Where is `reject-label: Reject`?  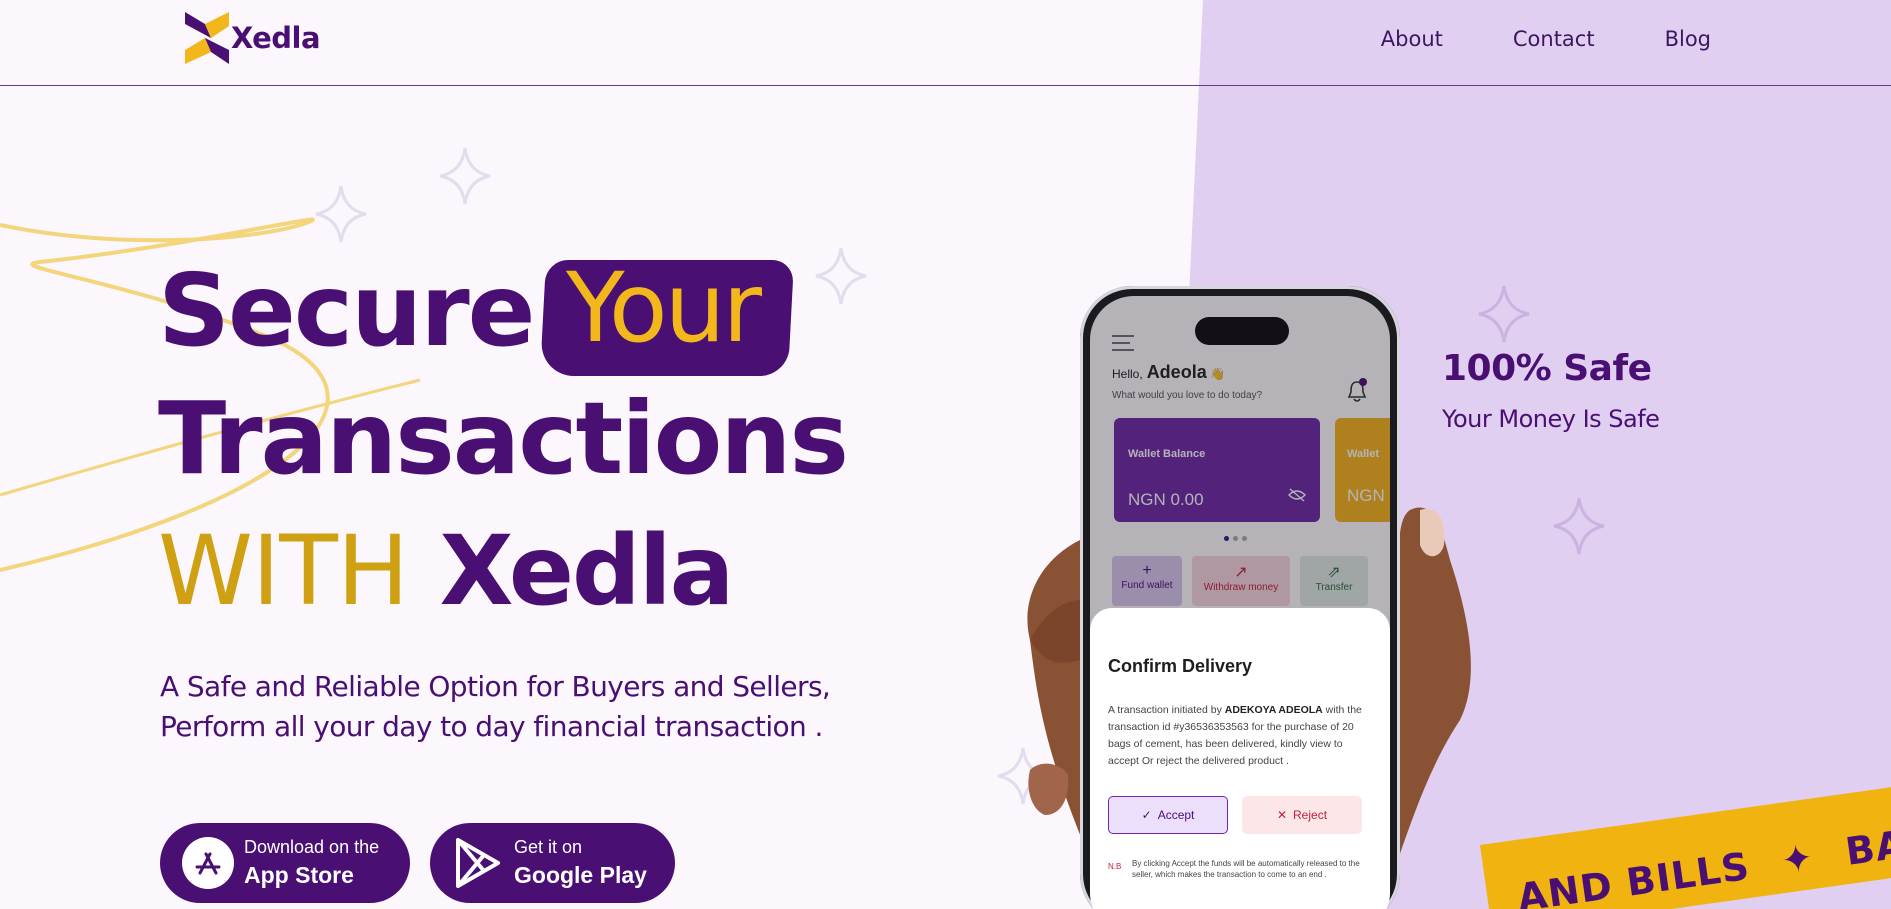 reject-label: Reject is located at coordinates (1310, 815).